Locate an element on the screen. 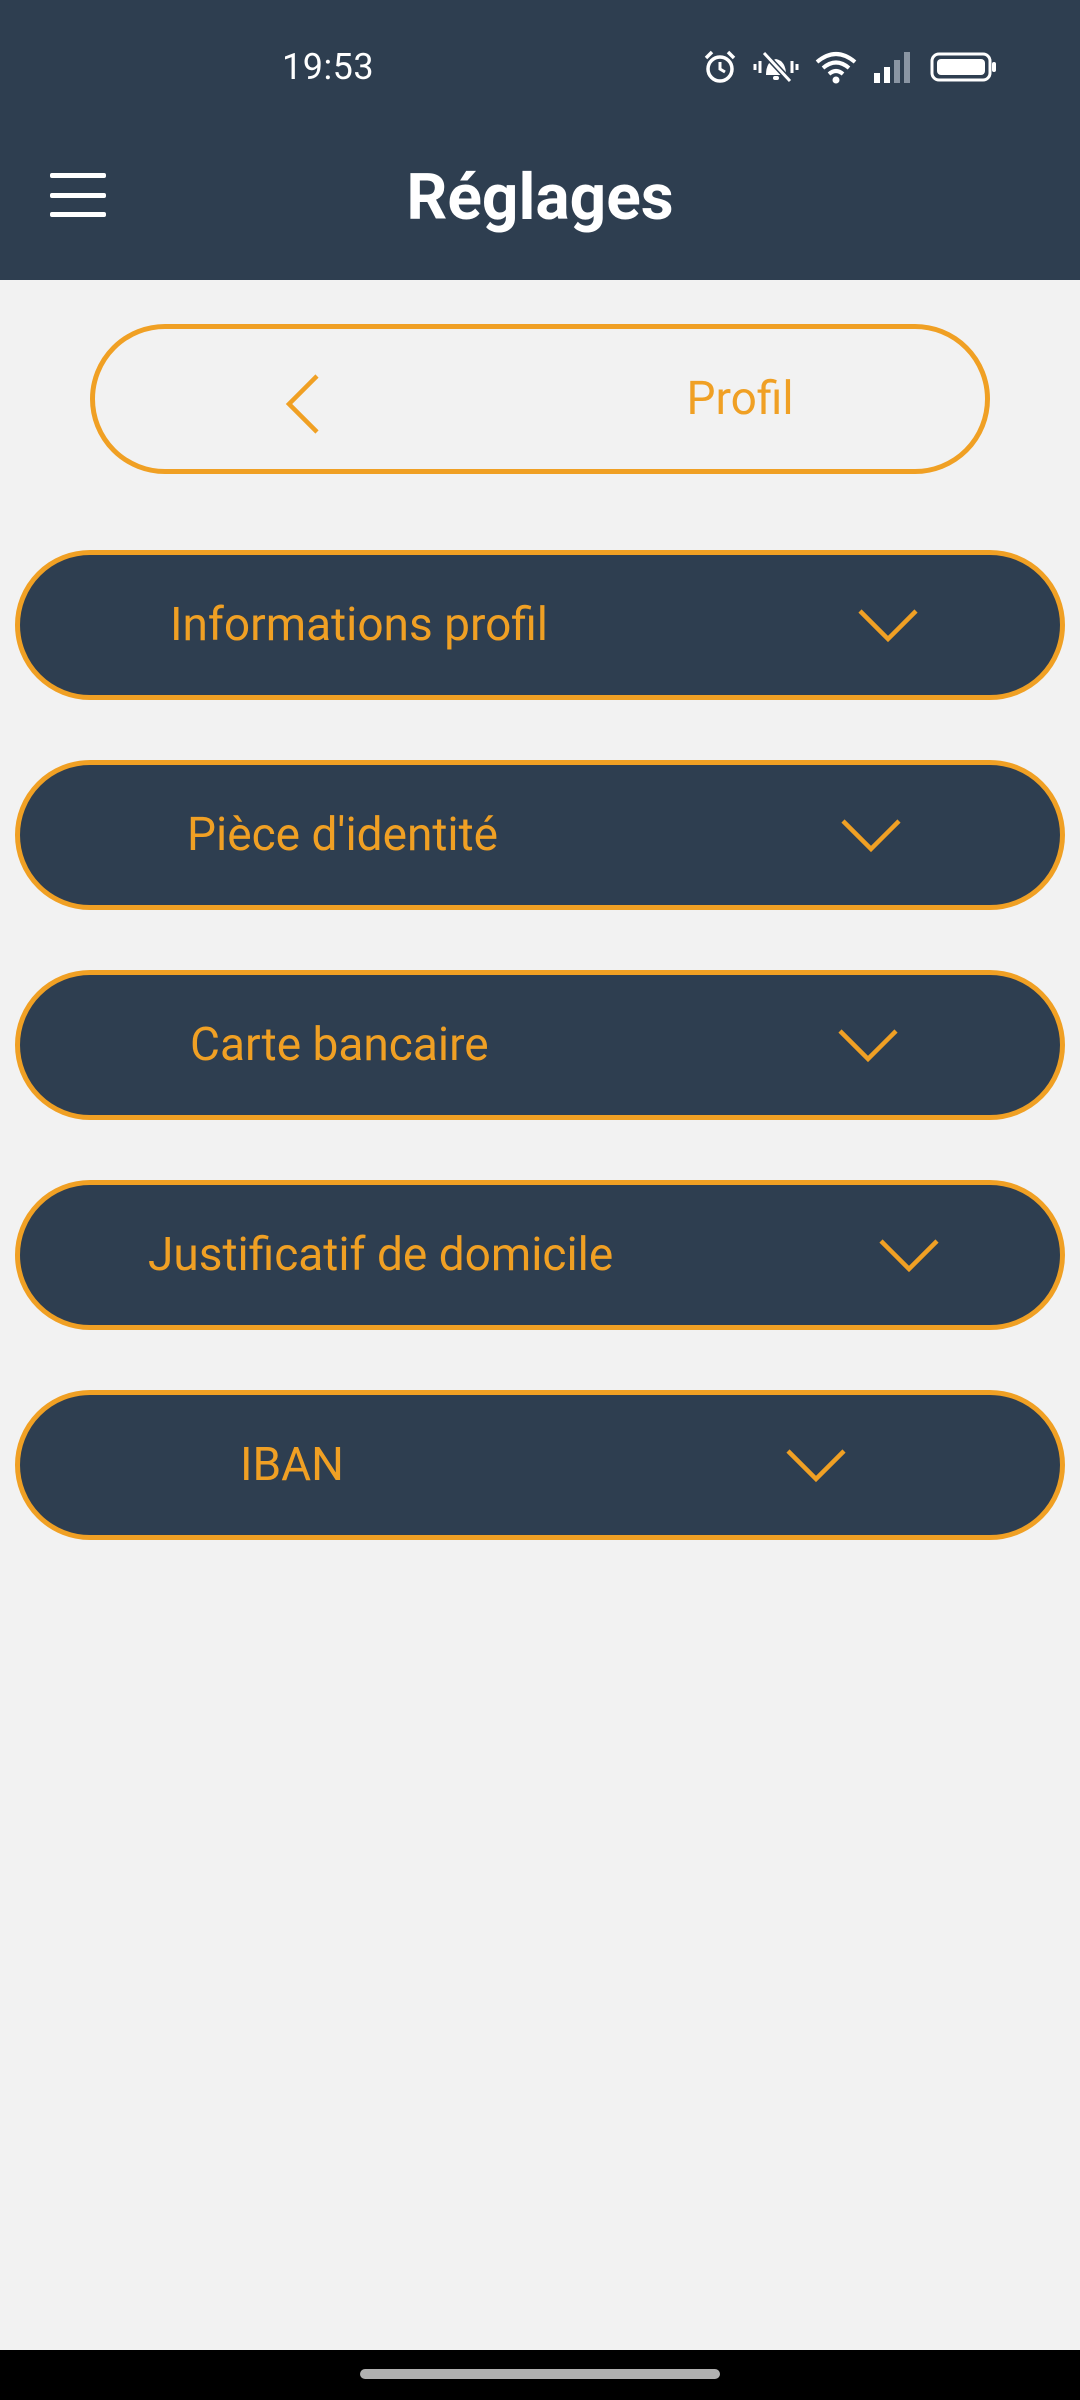  section-justificatif-domicile: Justificatif de domicile is located at coordinates (540, 1255).